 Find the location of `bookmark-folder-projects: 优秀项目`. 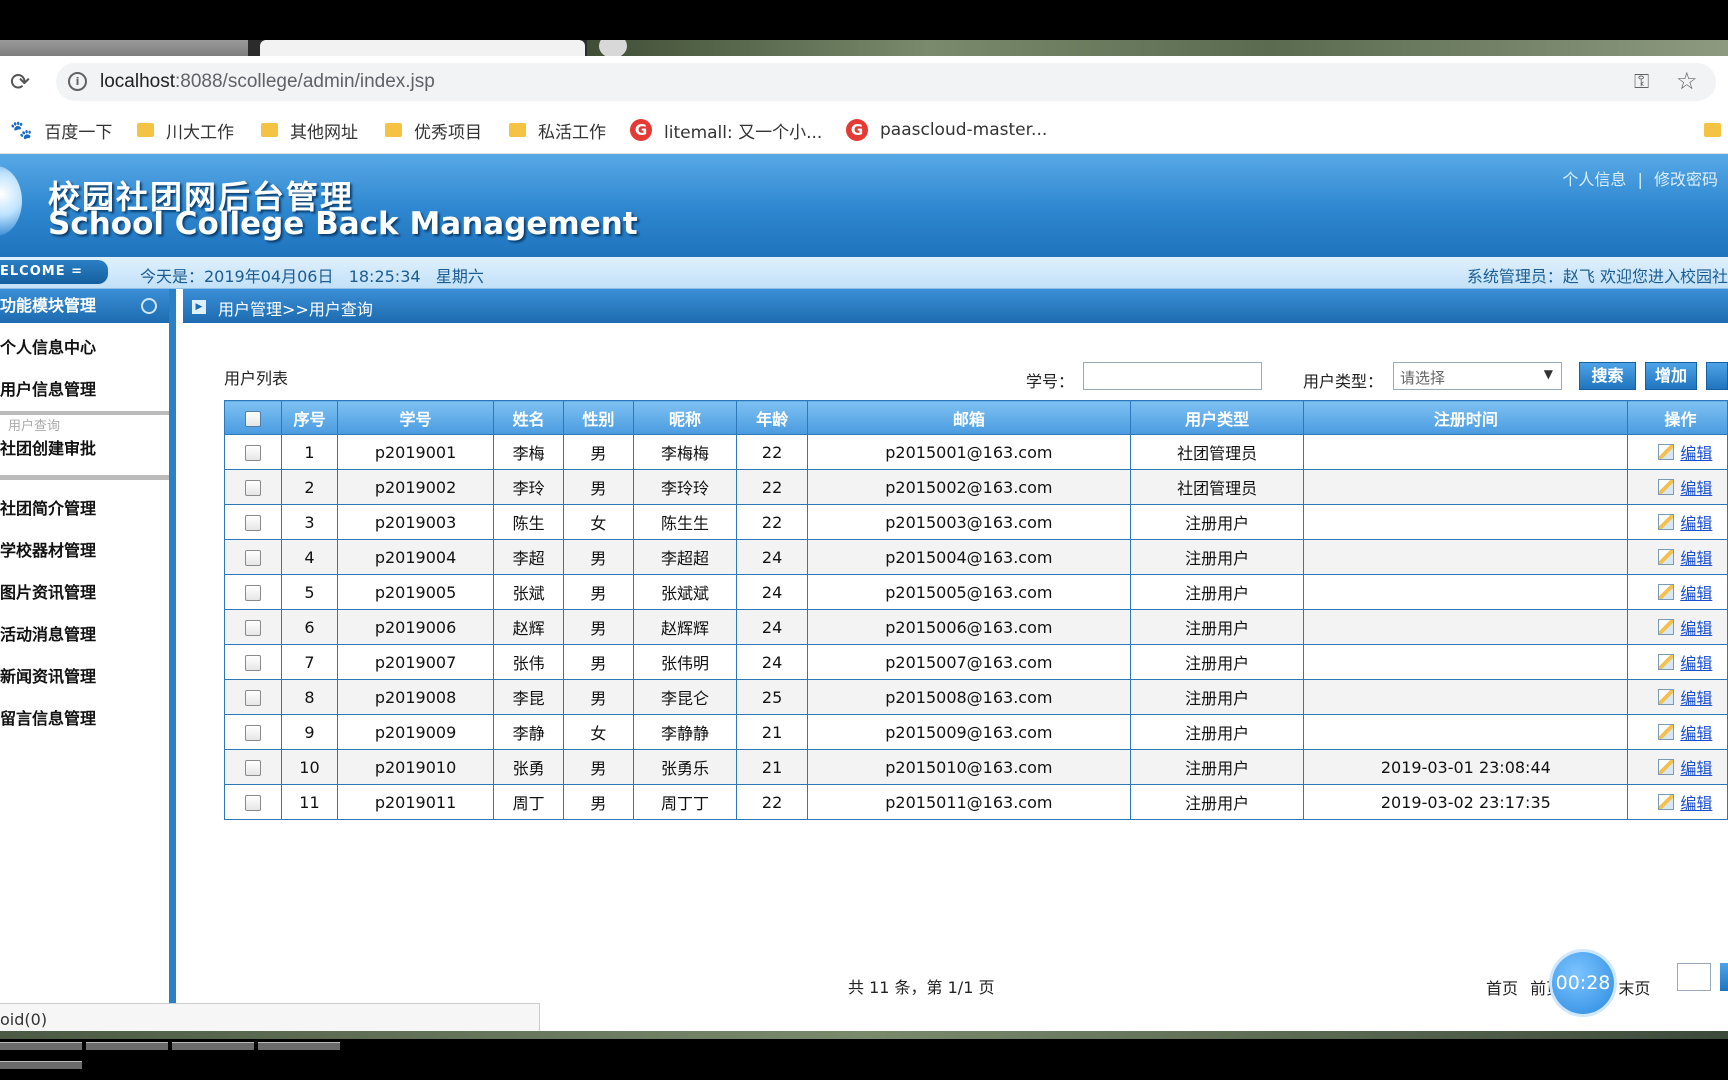

bookmark-folder-projects: 优秀项目 is located at coordinates (433, 130).